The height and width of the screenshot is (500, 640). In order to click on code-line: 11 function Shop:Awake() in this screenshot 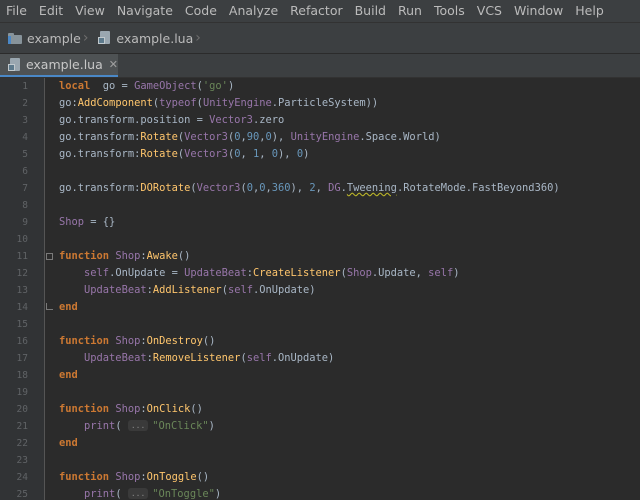, I will do `click(320, 256)`.